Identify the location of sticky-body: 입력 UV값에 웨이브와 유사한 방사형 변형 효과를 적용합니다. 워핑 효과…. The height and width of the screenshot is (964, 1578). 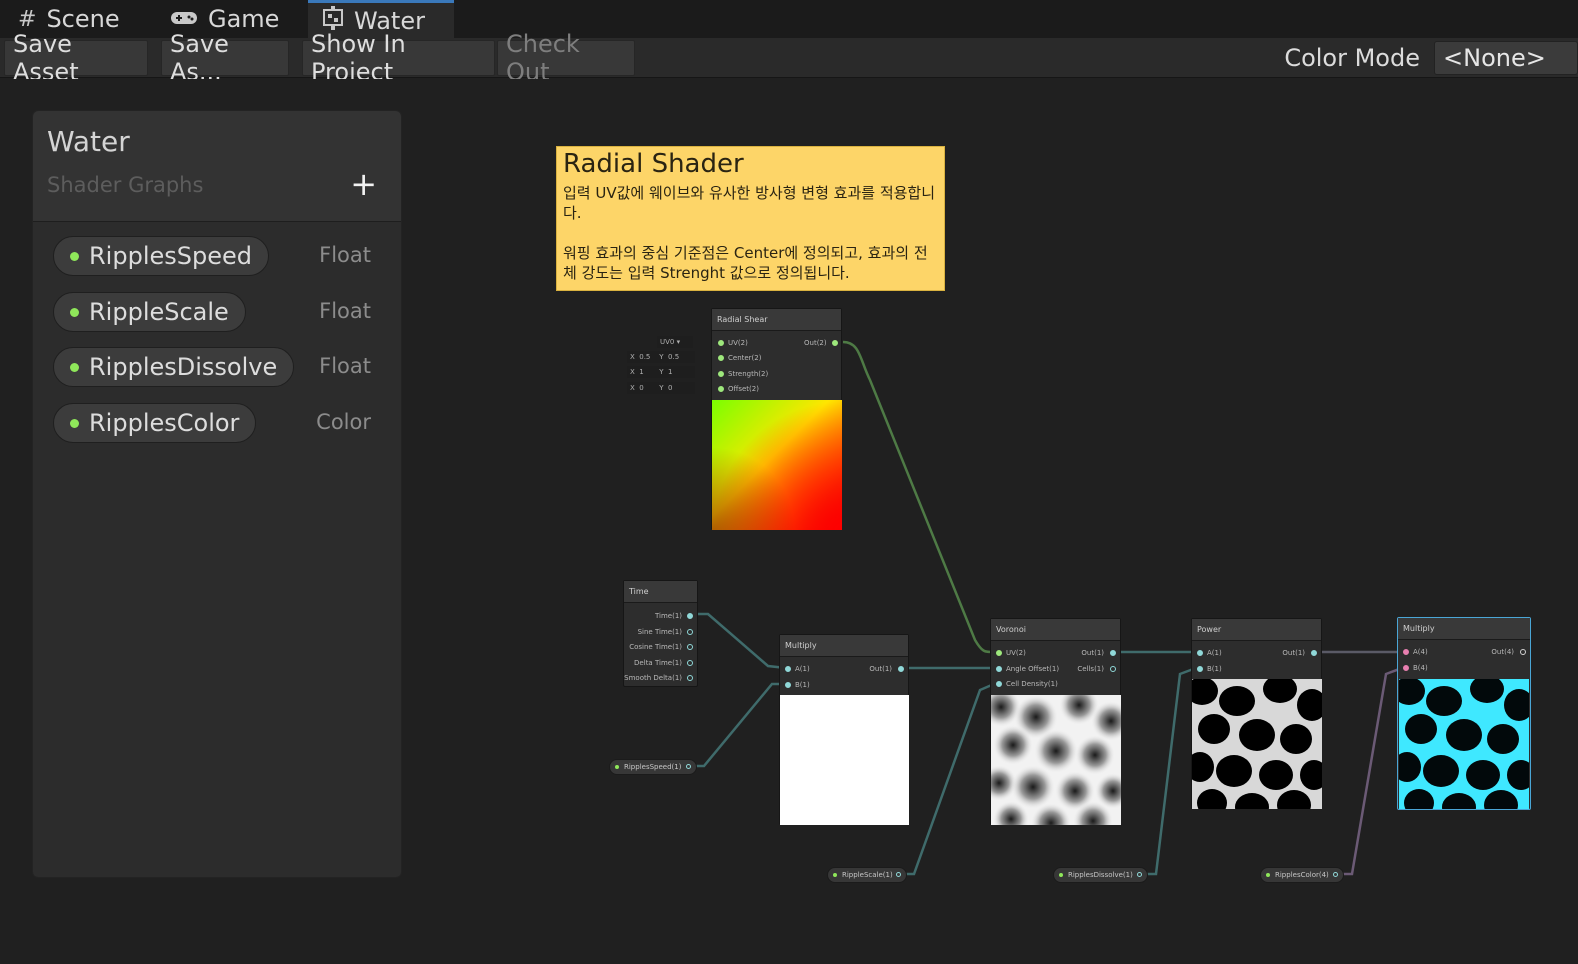
(749, 233).